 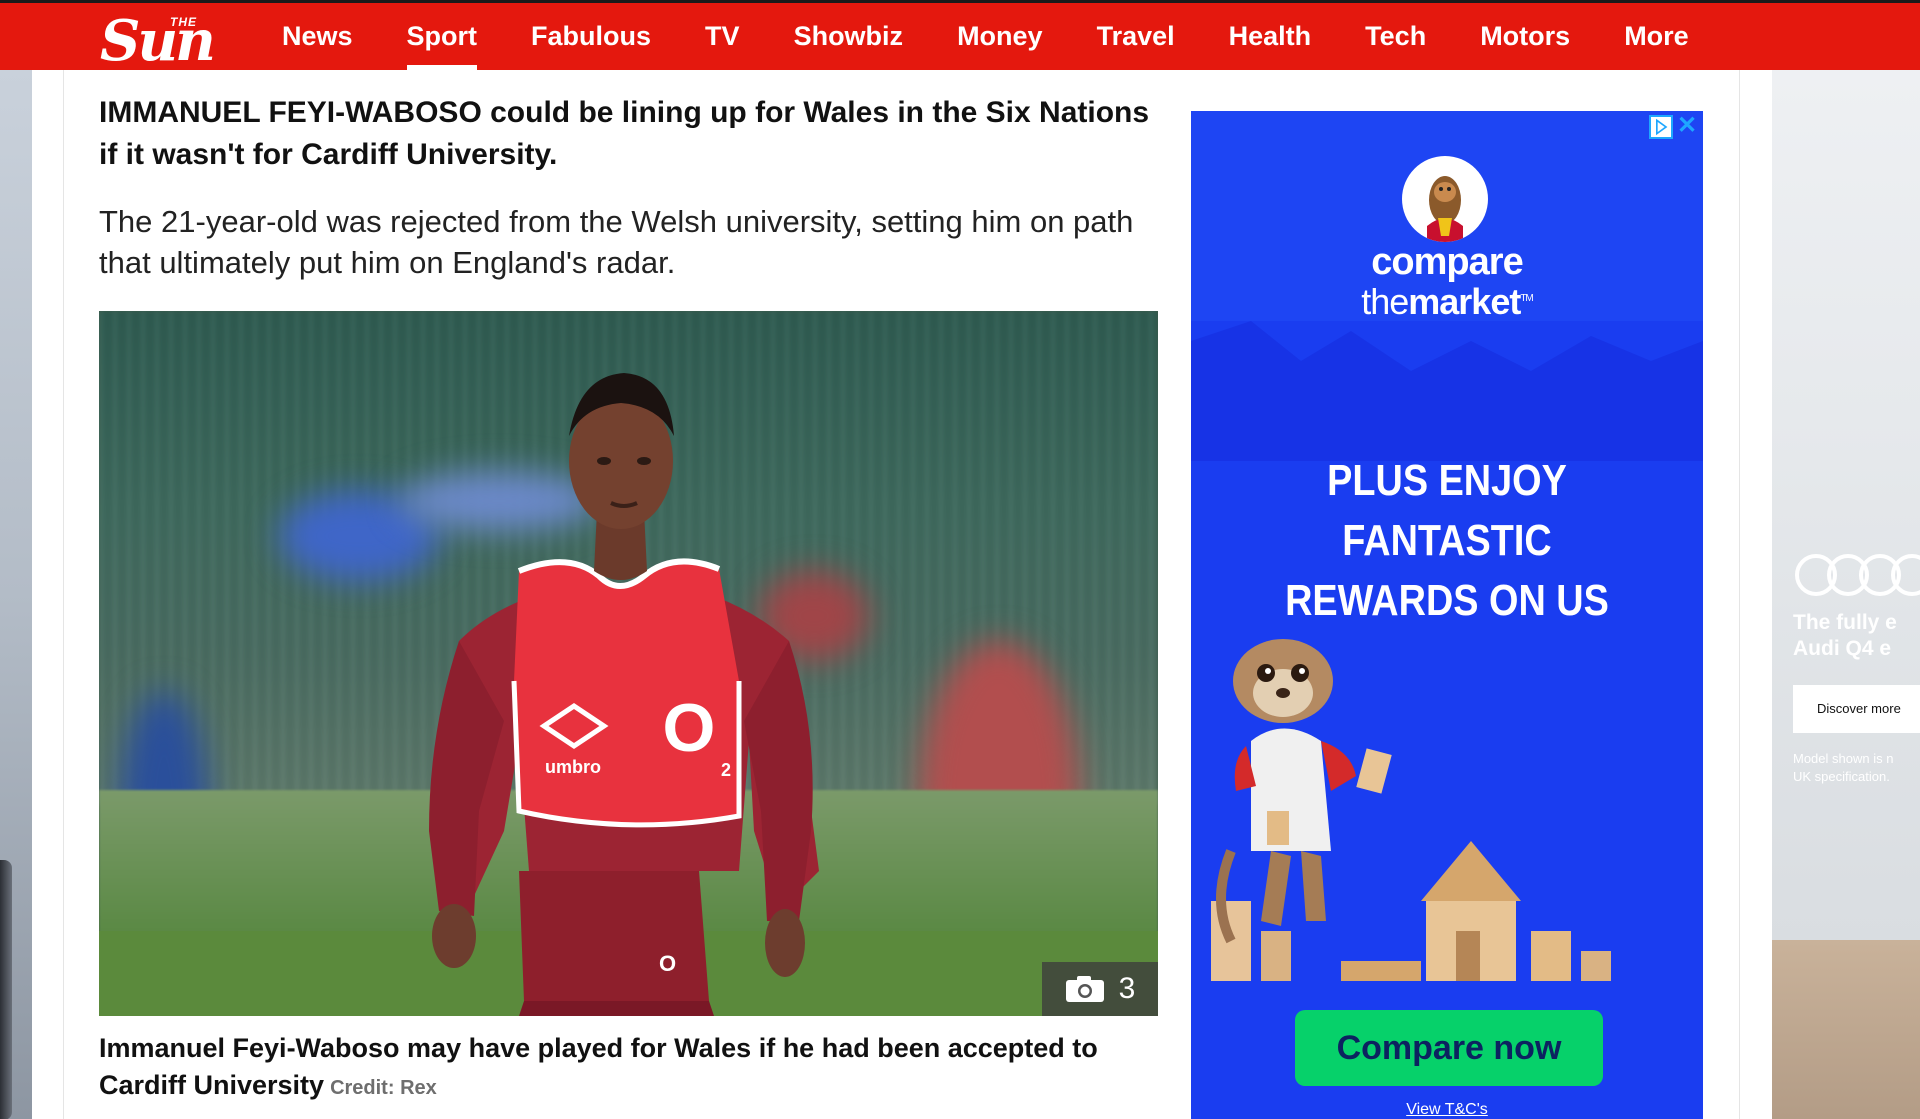 What do you see at coordinates (1447, 262) in the screenshot?
I see `ad-brand-line1: compare` at bounding box center [1447, 262].